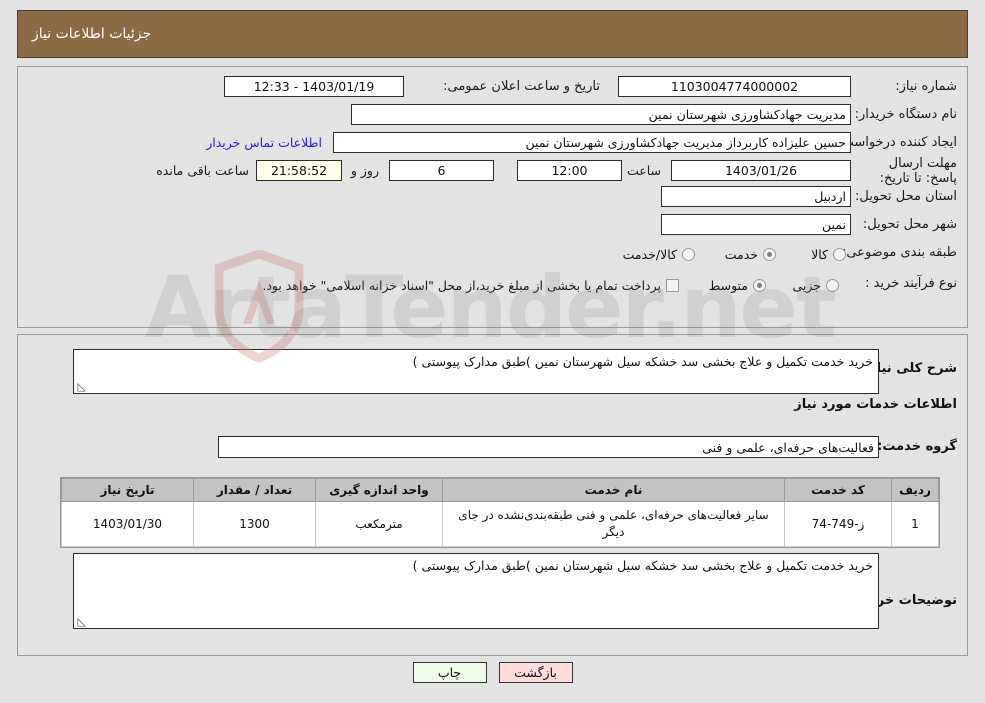 The width and height of the screenshot is (985, 703). What do you see at coordinates (806, 285) in the screenshot?
I see `radio-label-jozei: جزیی` at bounding box center [806, 285].